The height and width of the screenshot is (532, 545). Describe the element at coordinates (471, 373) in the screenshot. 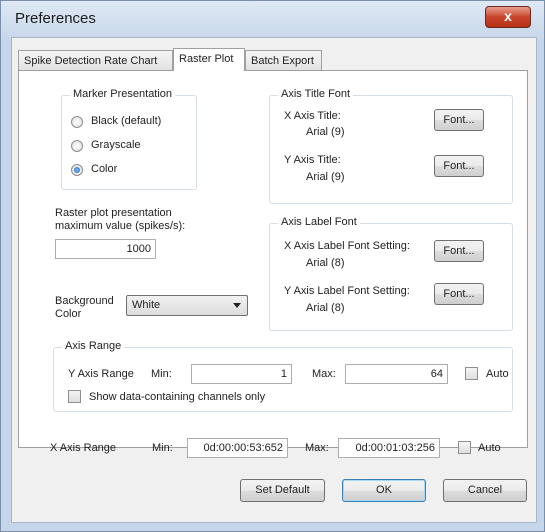

I see `y-auto-checkbox` at that location.